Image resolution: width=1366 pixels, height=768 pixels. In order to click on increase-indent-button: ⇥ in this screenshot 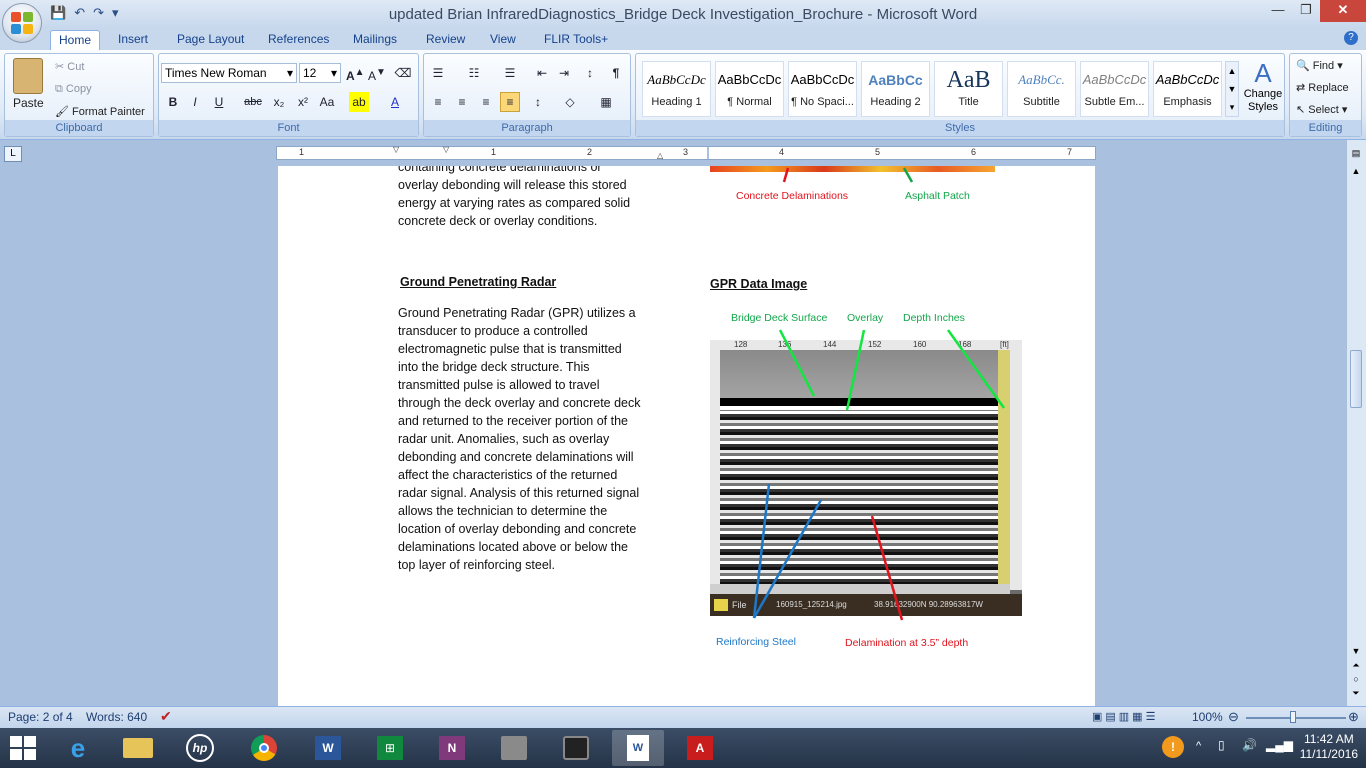, I will do `click(564, 73)`.